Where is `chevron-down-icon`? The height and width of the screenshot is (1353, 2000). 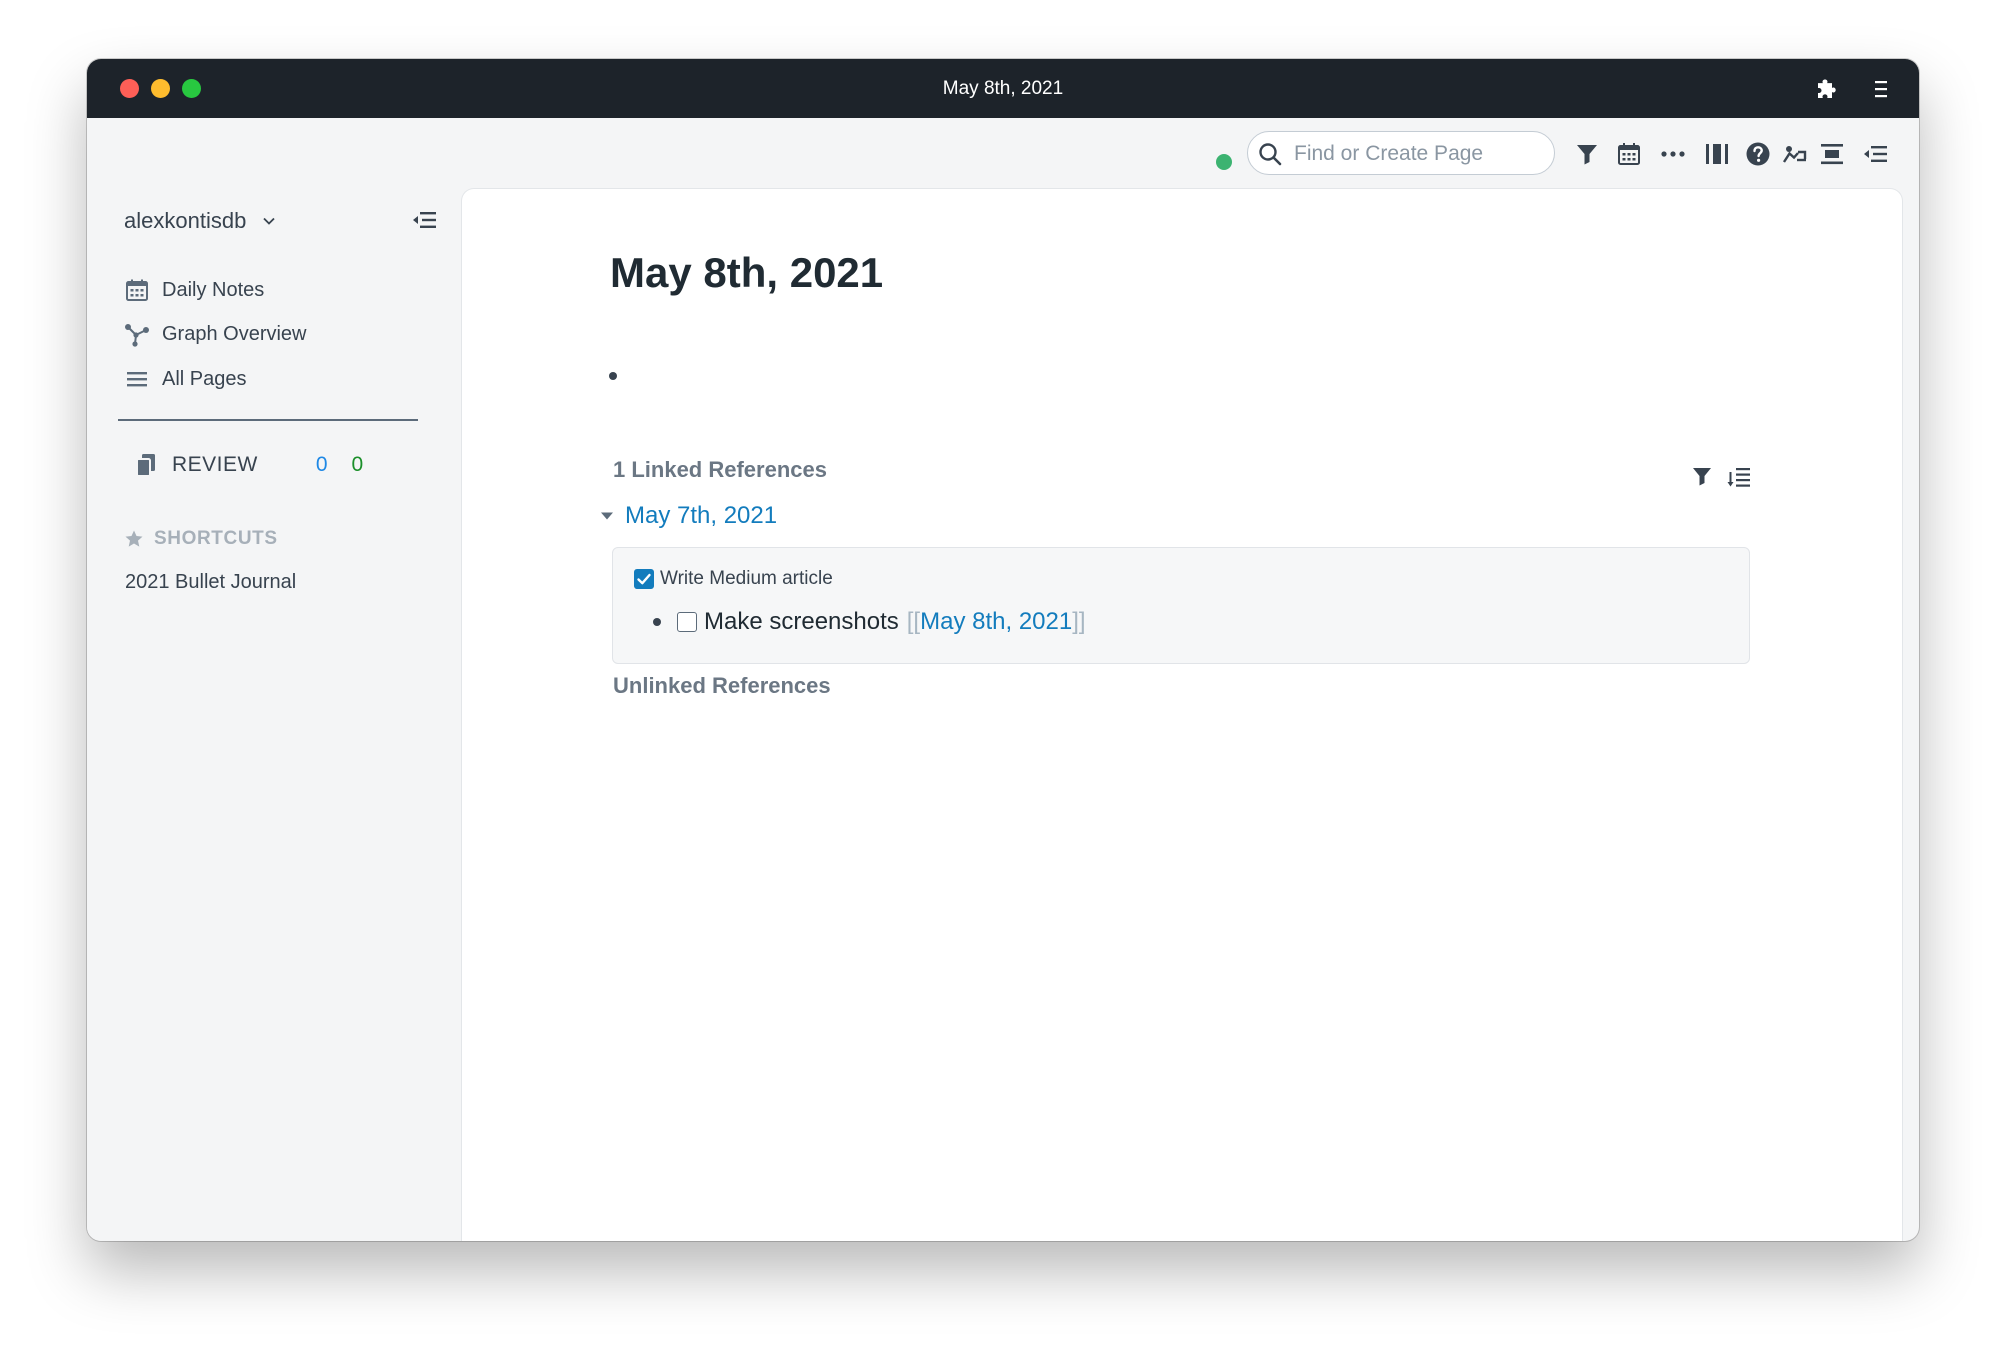
chevron-down-icon is located at coordinates (269, 221).